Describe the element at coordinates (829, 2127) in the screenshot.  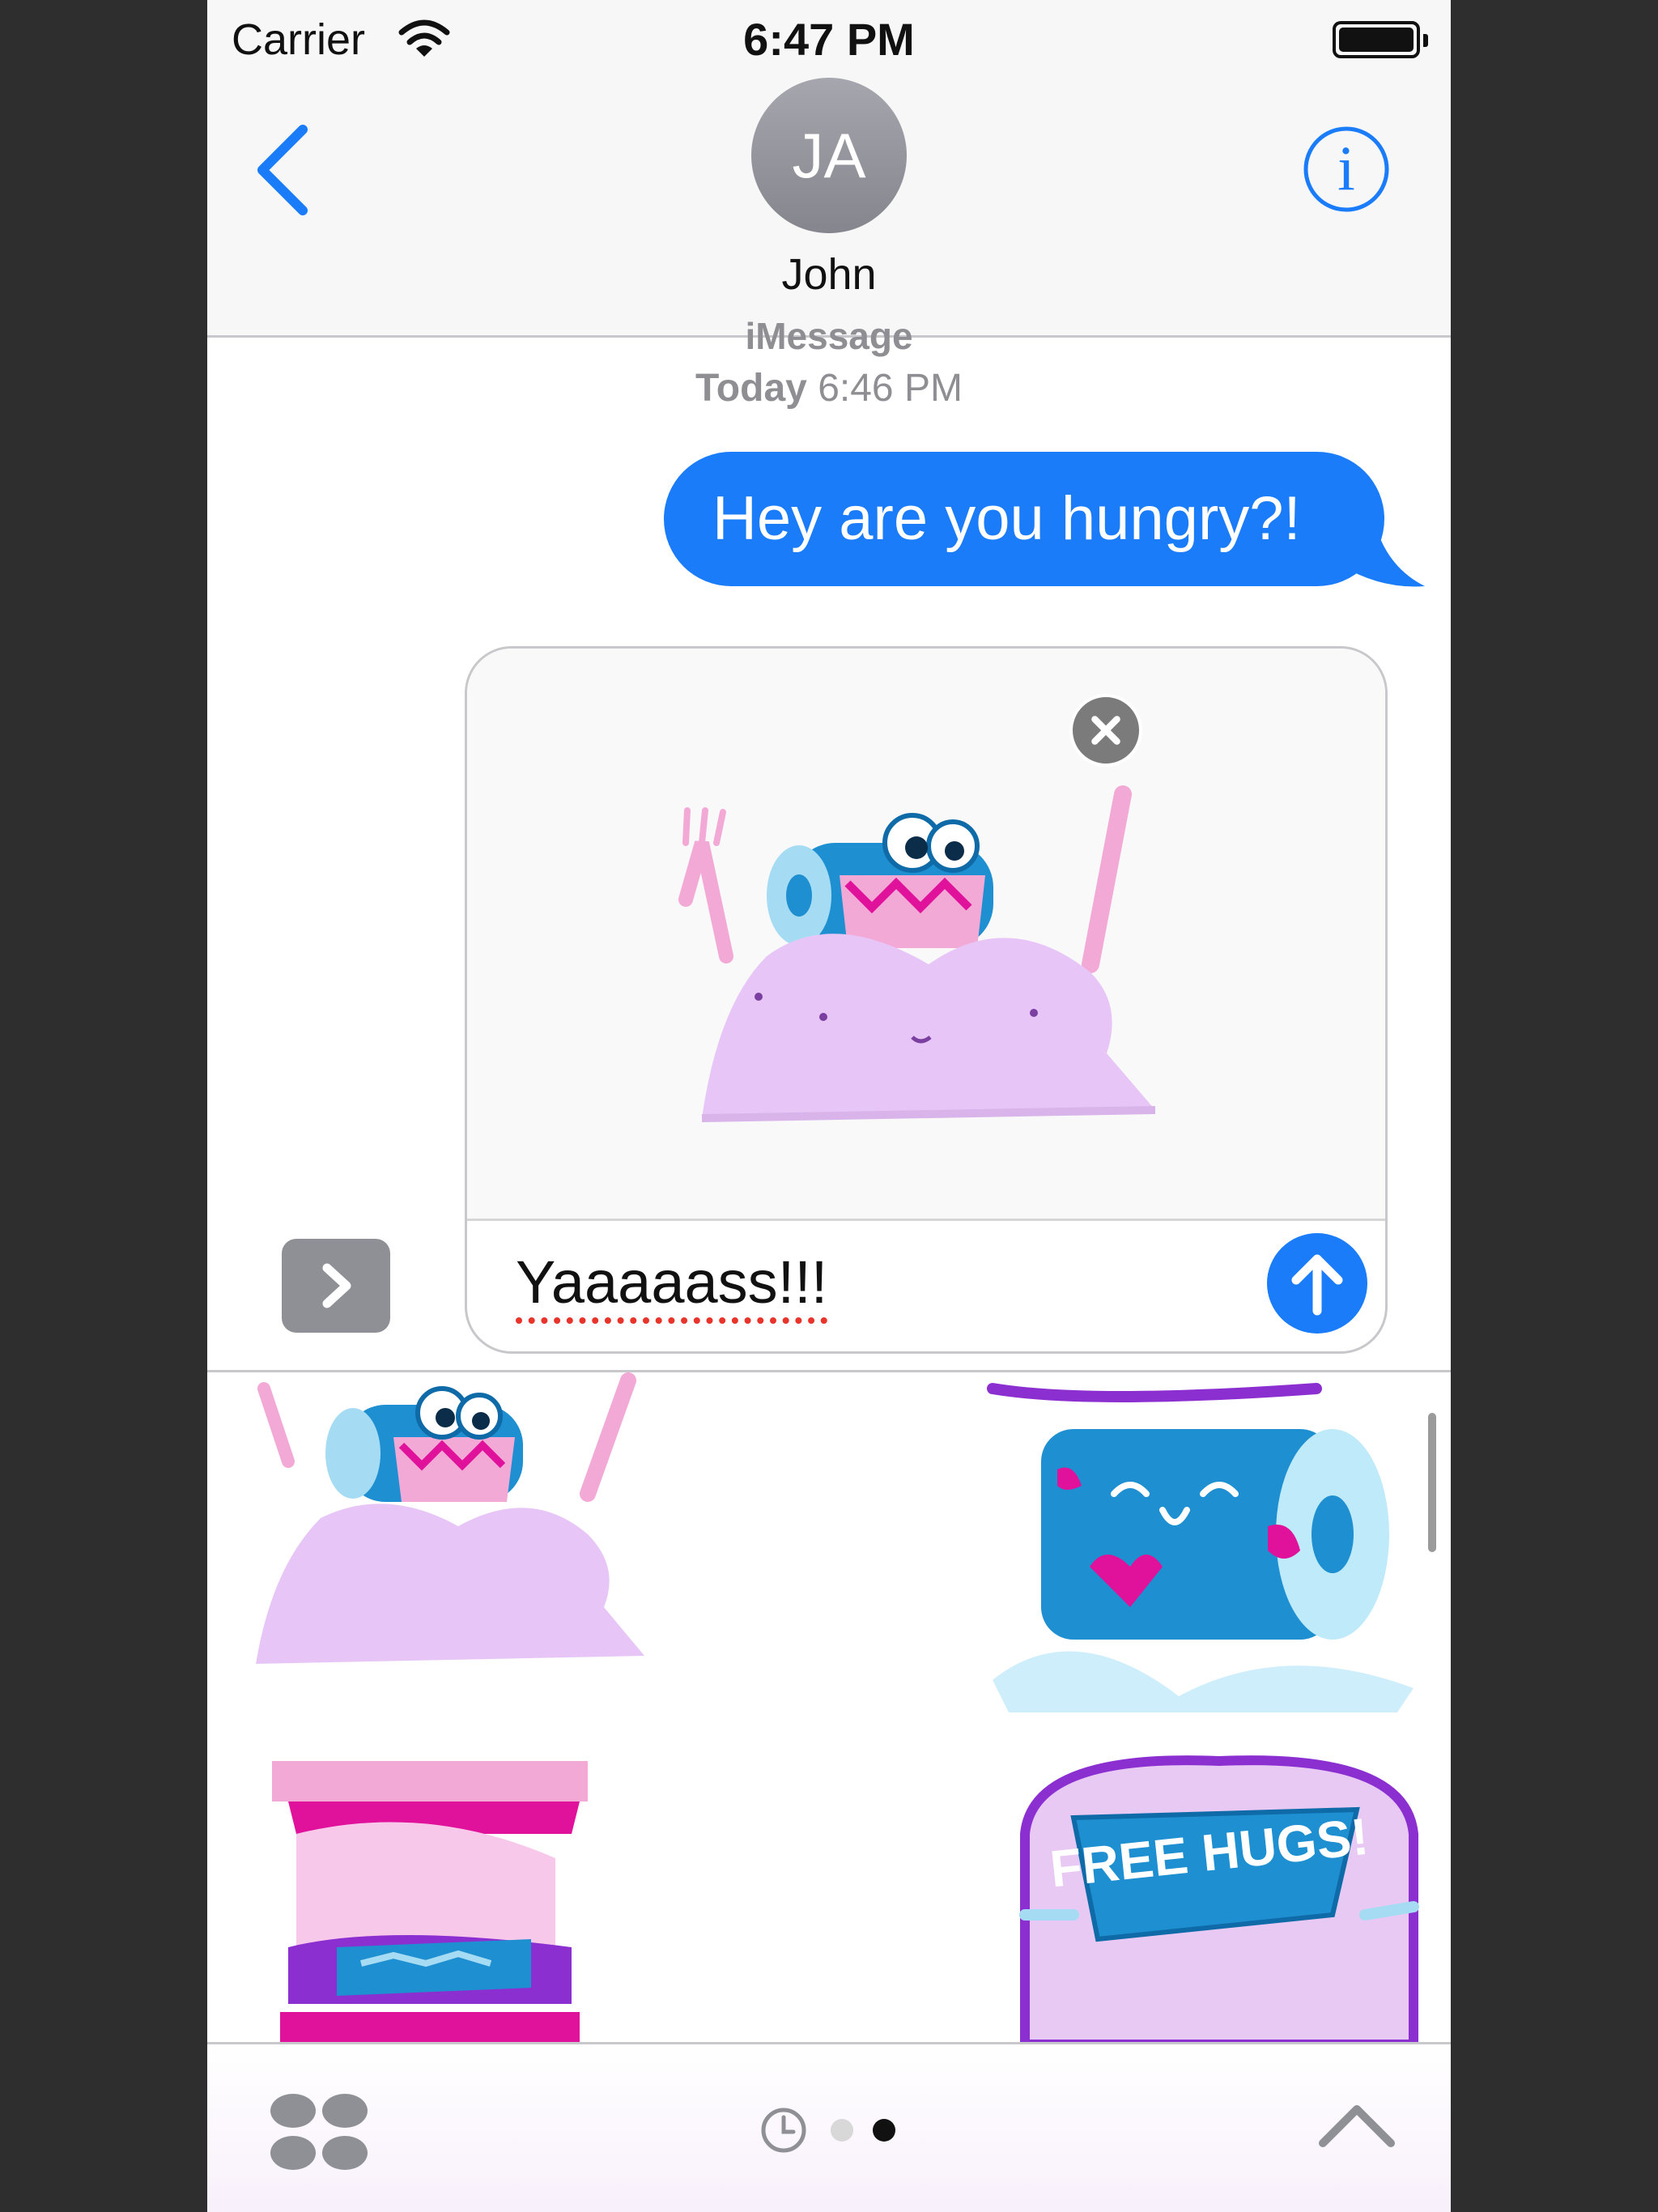
I see `app-drawer-bar` at that location.